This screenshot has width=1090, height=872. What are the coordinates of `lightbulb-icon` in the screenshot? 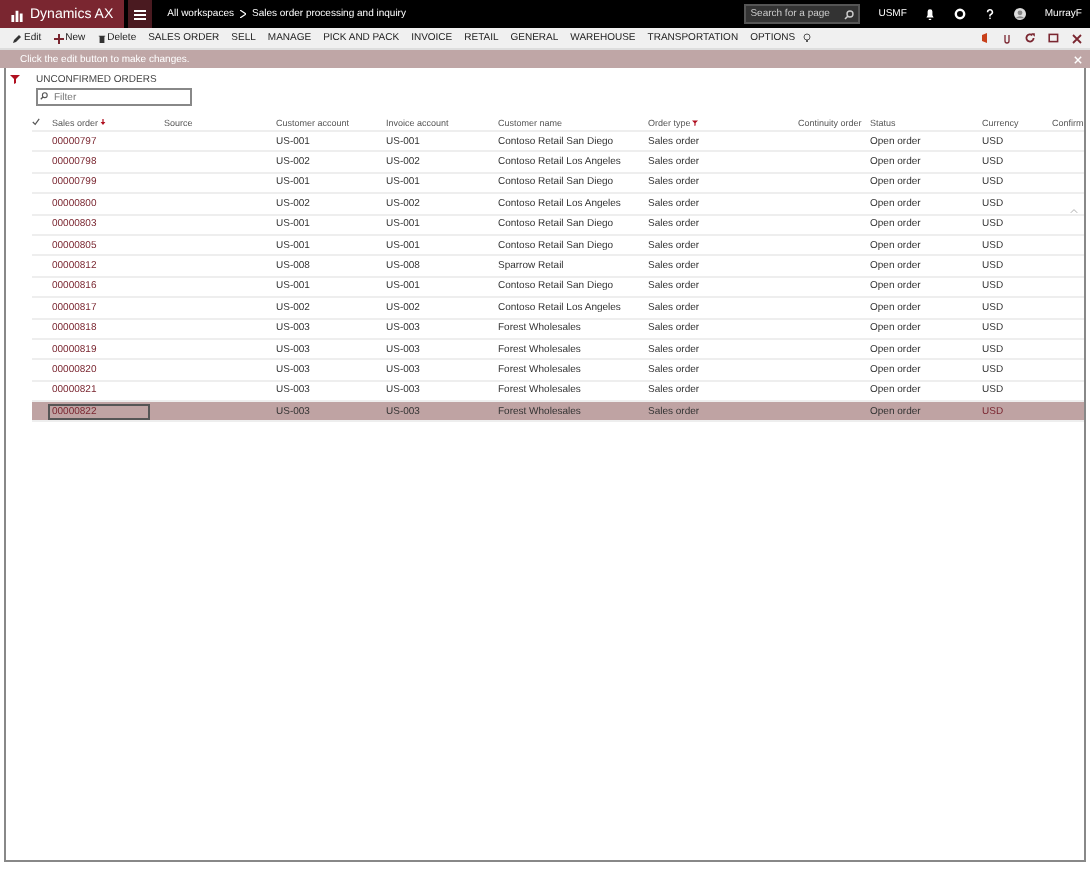 It's located at (806, 38).